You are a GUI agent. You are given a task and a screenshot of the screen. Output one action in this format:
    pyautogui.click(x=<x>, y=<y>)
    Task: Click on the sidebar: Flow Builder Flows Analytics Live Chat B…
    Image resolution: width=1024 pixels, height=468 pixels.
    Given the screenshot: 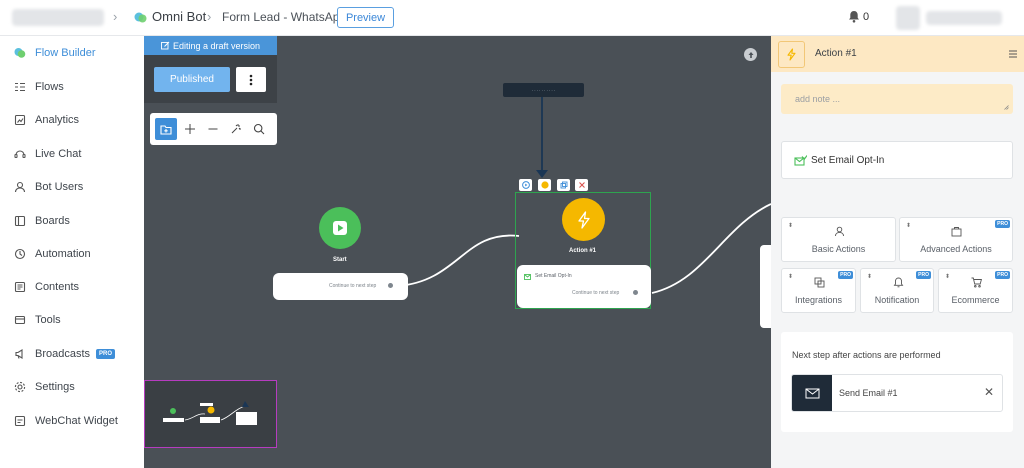 What is the action you would take?
    pyautogui.click(x=72, y=252)
    